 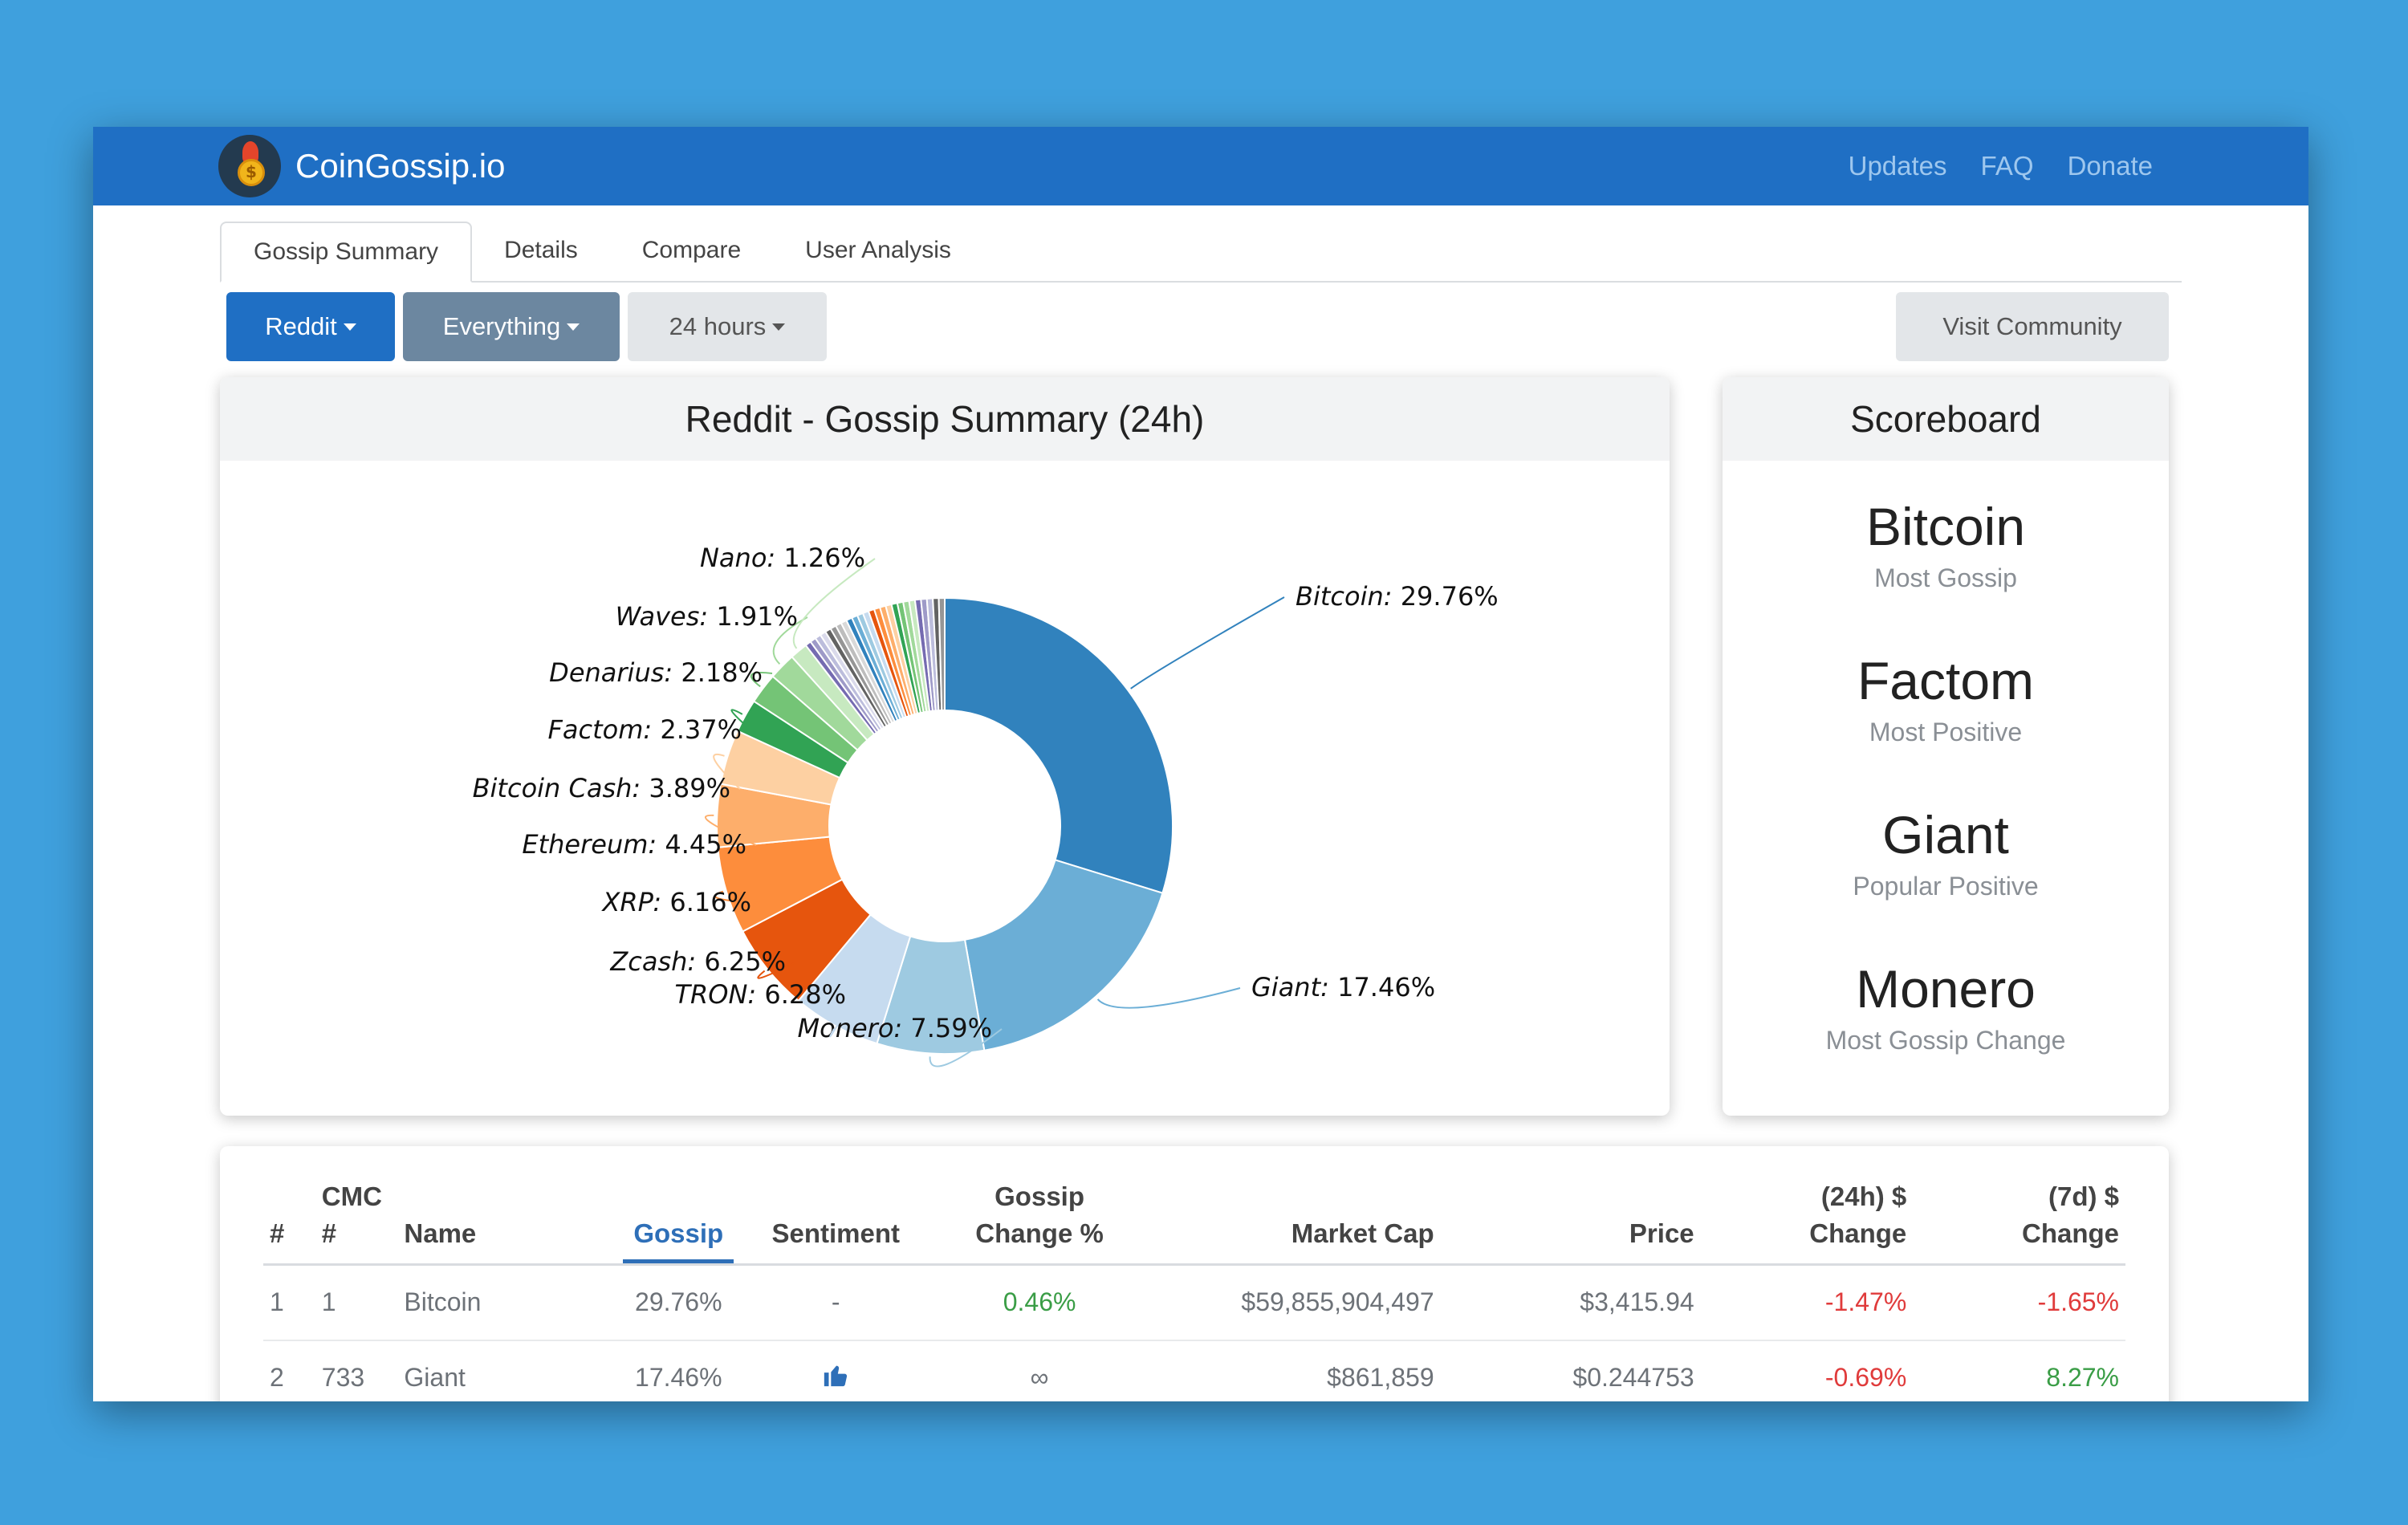 What do you see at coordinates (1570, 1222) in the screenshot?
I see `col-header-price: Price` at bounding box center [1570, 1222].